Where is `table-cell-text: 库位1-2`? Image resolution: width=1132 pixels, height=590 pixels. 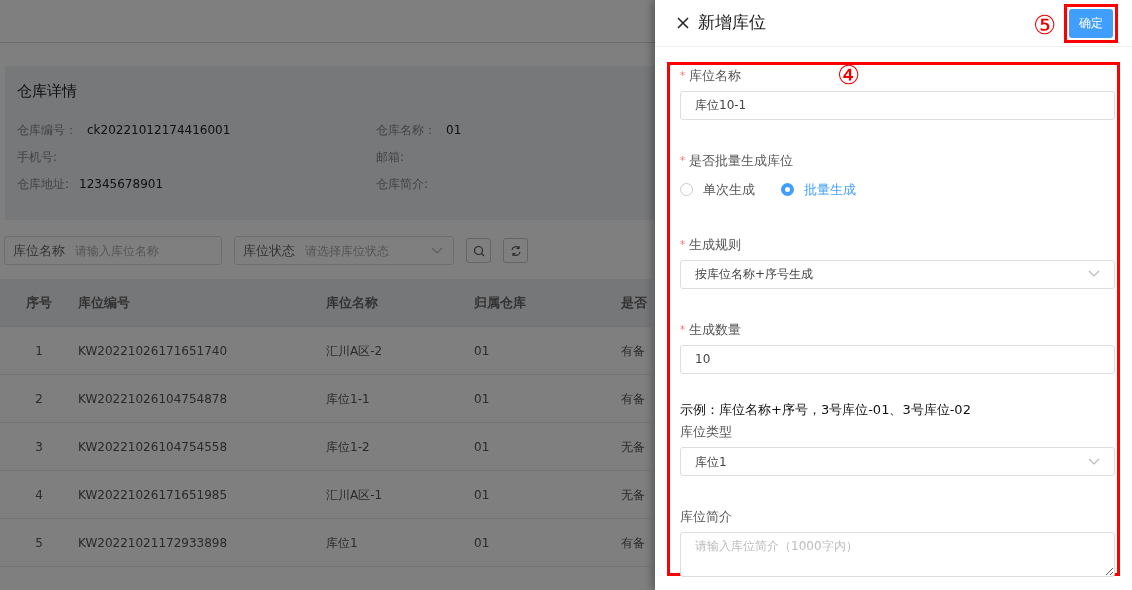
table-cell-text: 库位1-2 is located at coordinates (348, 447).